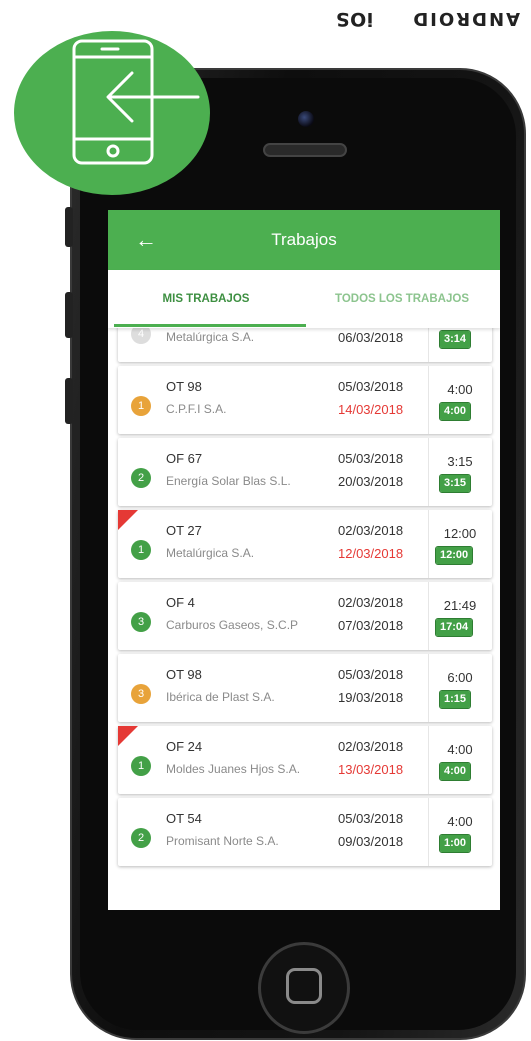  Describe the element at coordinates (371, 409) in the screenshot. I see `job-date-end: 14/03/2018` at that location.